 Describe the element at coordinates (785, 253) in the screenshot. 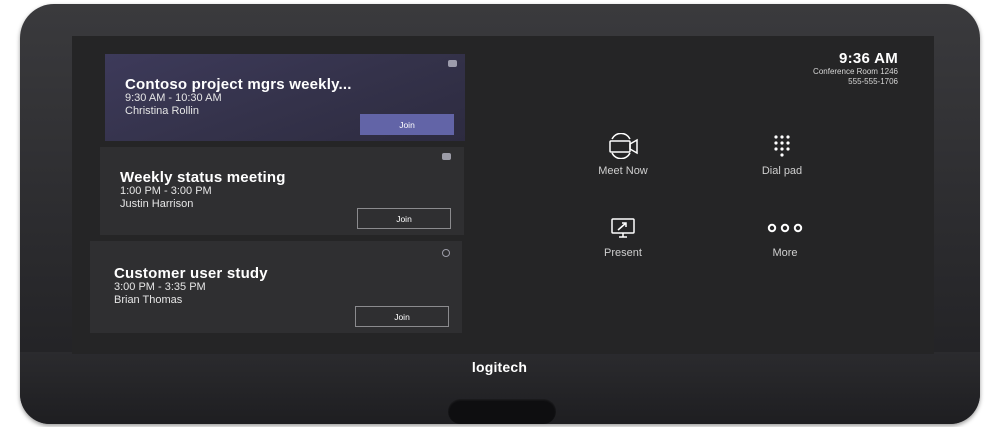

I see `action-label: More` at that location.